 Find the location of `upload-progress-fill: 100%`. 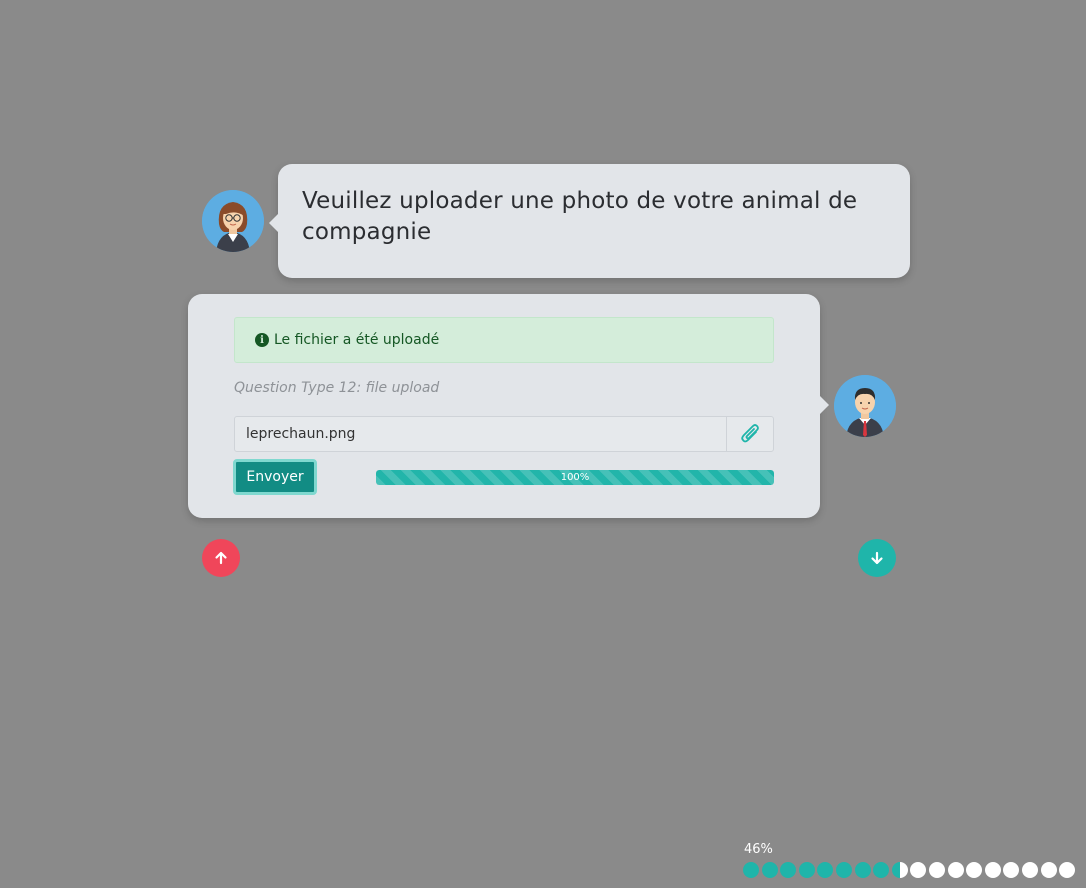

upload-progress-fill: 100% is located at coordinates (575, 477).